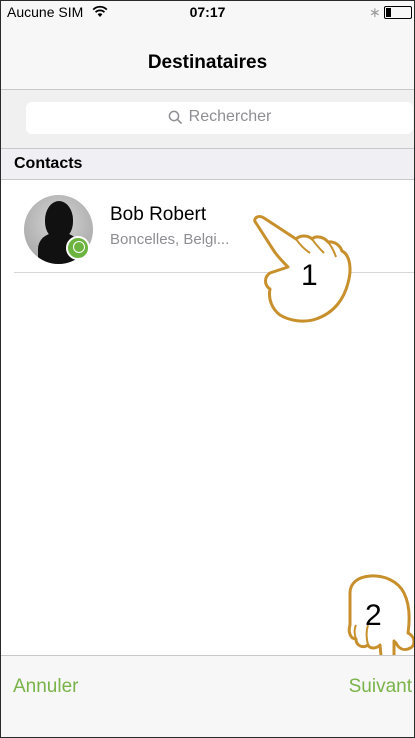 The width and height of the screenshot is (415, 738). What do you see at coordinates (48, 163) in the screenshot?
I see `section-title: Contacts` at bounding box center [48, 163].